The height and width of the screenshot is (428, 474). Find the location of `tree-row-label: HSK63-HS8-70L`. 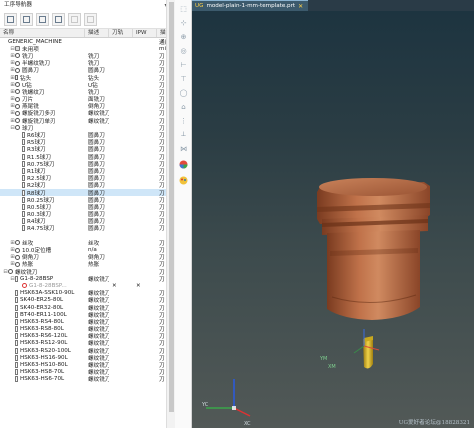

tree-row-label: HSK63-HS8-70L is located at coordinates (42, 372).